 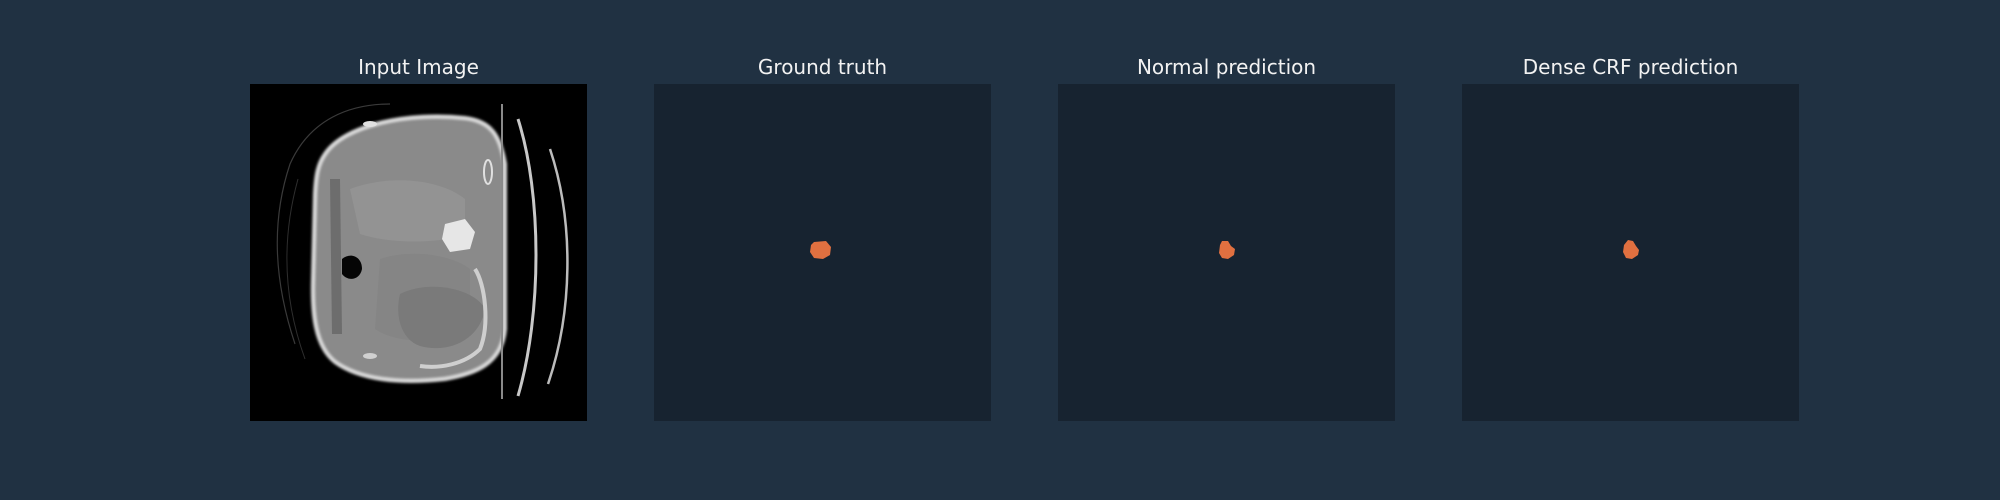 What do you see at coordinates (822, 67) in the screenshot?
I see `panel-title: Ground truth` at bounding box center [822, 67].